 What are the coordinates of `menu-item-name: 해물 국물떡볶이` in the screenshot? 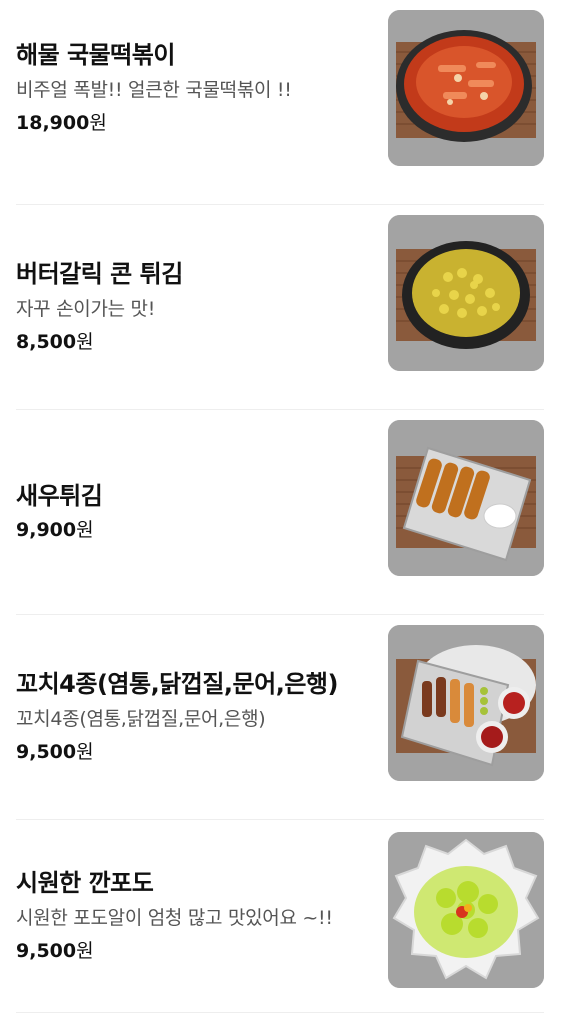 It's located at (95, 54).